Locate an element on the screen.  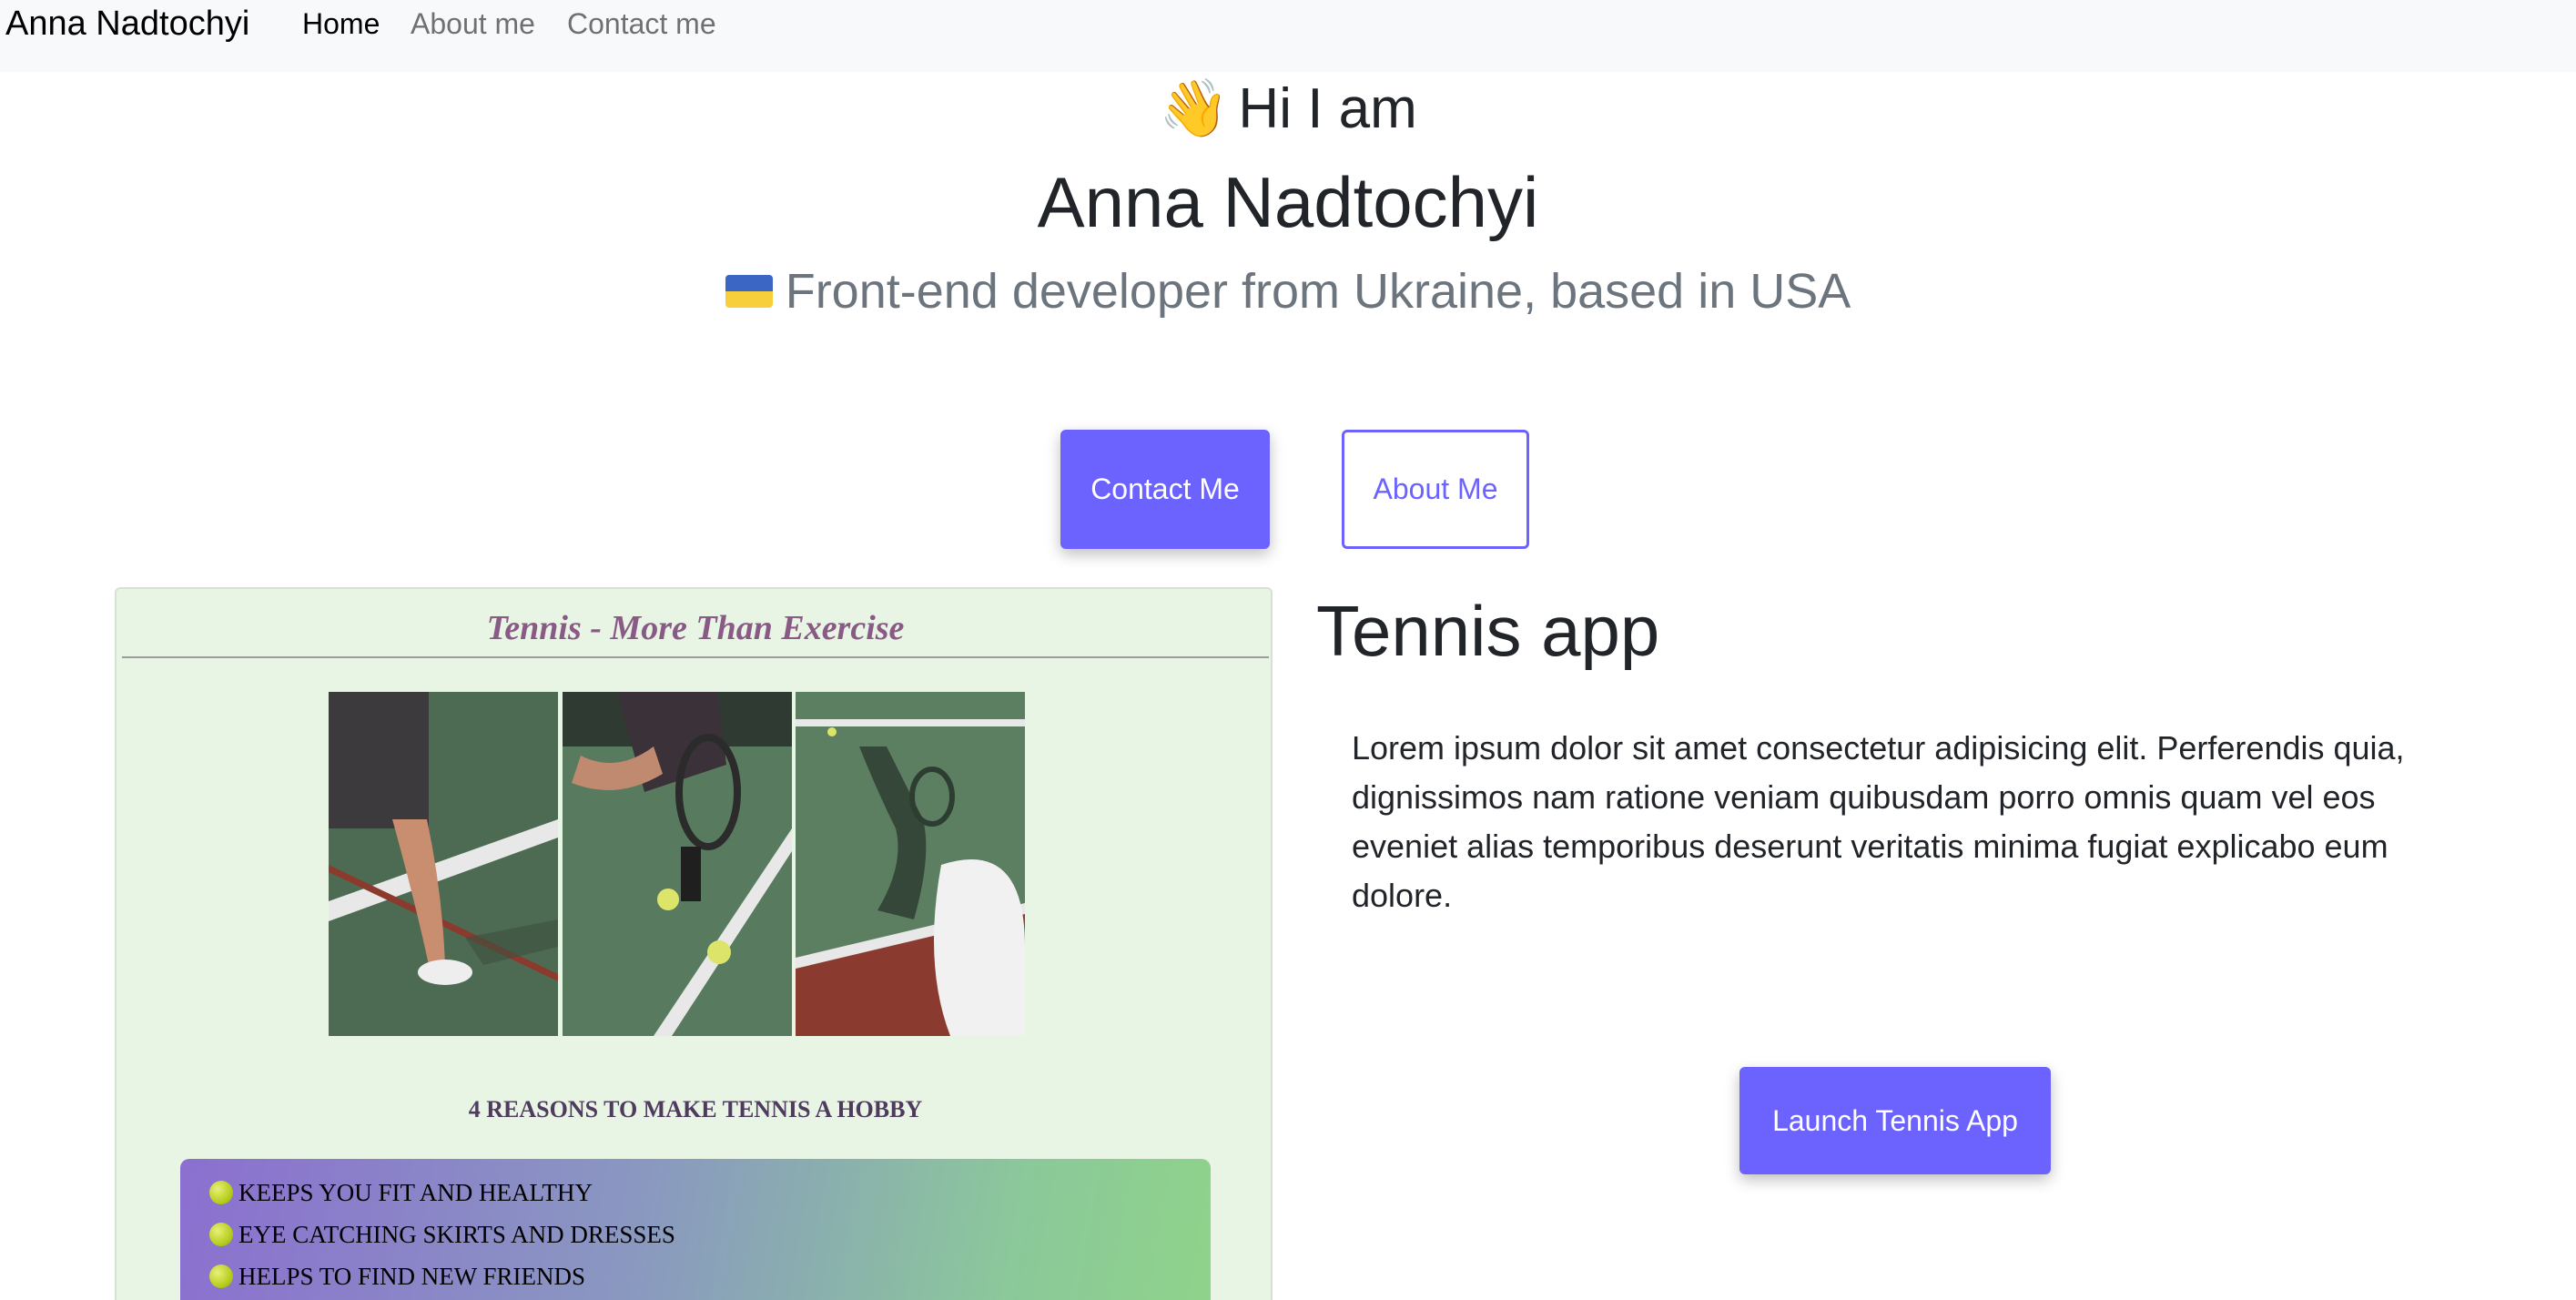
launch-tennis-app-button: Launch Tennis App is located at coordinates (1895, 1120).